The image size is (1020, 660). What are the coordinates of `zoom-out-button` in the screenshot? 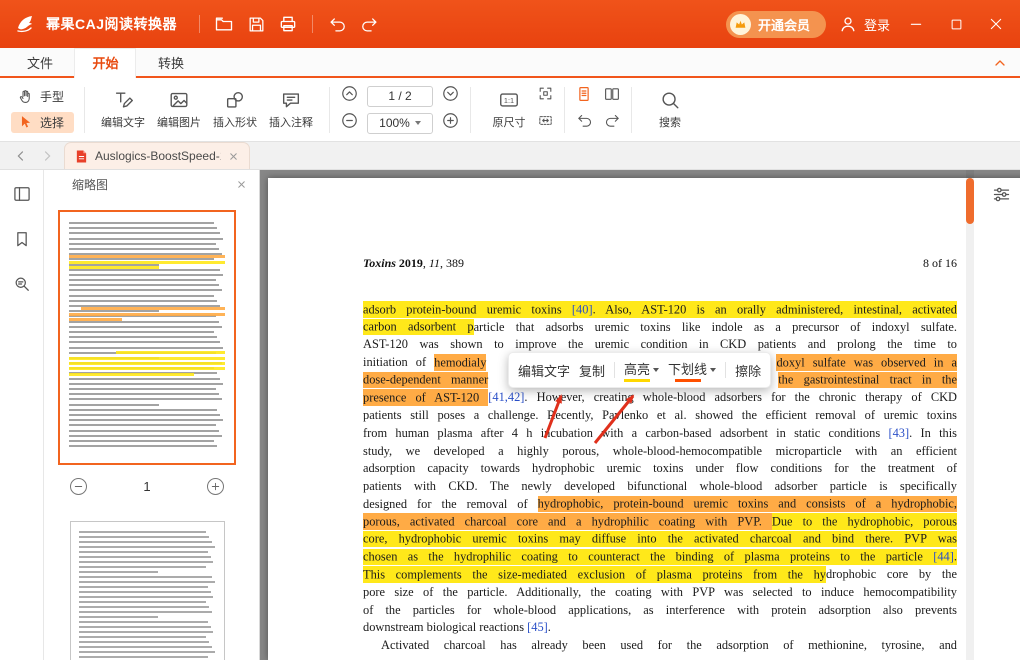 It's located at (349, 123).